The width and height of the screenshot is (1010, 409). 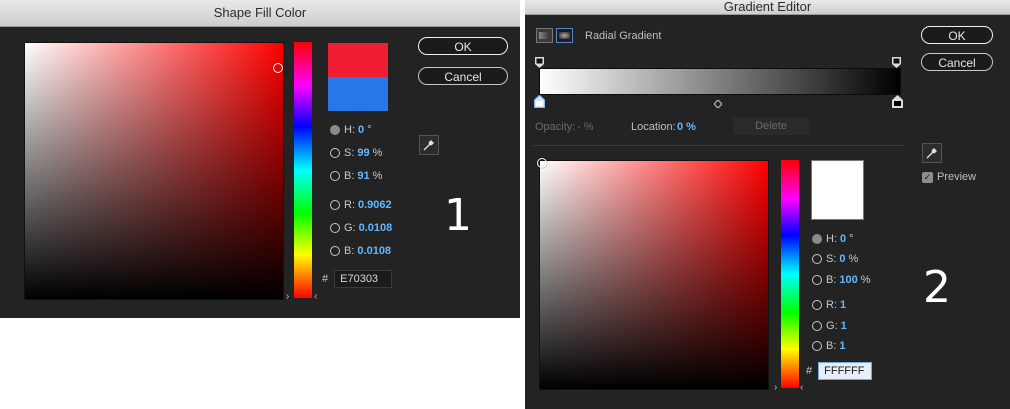 I want to click on preview-label: Preview, so click(x=957, y=177).